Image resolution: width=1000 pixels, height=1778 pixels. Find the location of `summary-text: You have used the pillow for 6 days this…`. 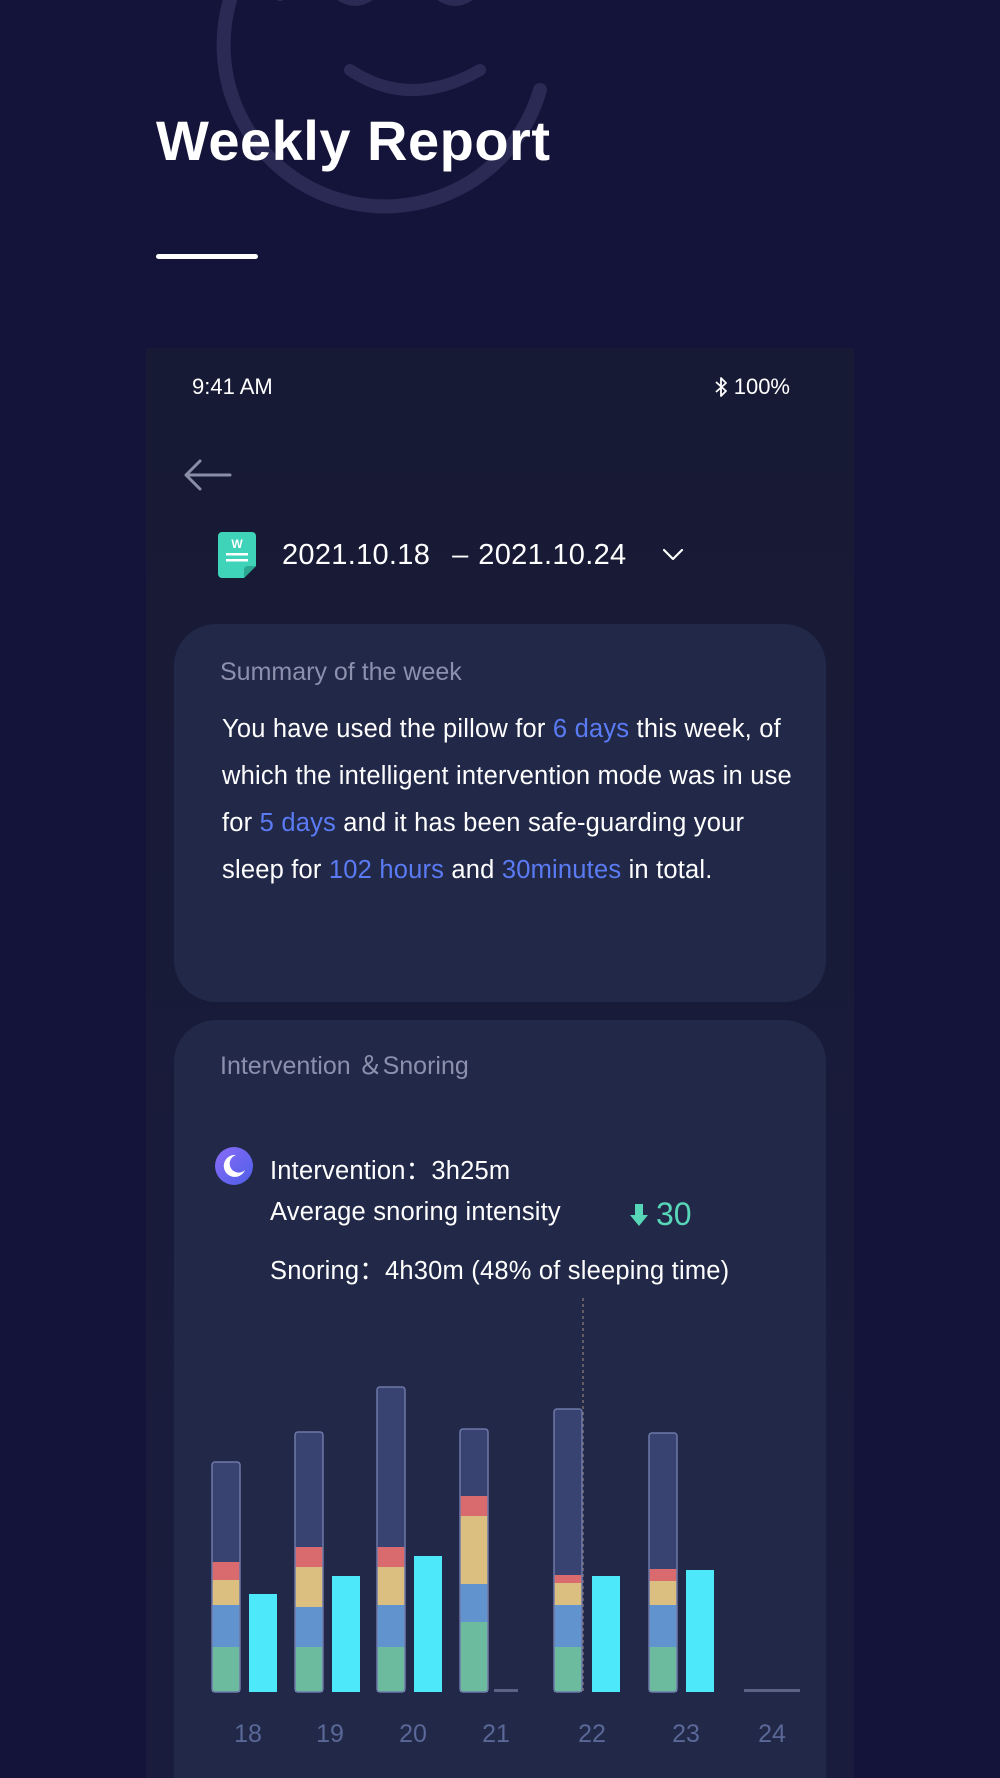

summary-text: You have used the pillow for 6 days this… is located at coordinates (512, 800).